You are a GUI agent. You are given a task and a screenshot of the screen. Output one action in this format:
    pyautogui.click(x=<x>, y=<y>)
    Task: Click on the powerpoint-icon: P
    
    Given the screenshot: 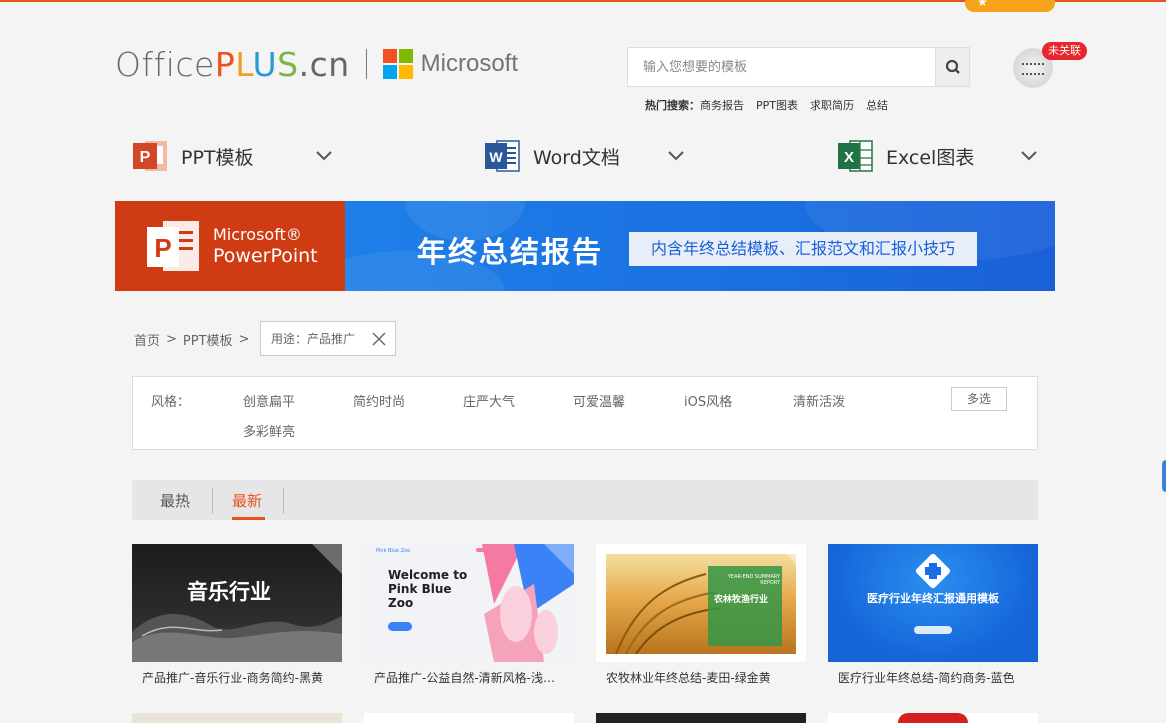 What is the action you would take?
    pyautogui.click(x=151, y=156)
    